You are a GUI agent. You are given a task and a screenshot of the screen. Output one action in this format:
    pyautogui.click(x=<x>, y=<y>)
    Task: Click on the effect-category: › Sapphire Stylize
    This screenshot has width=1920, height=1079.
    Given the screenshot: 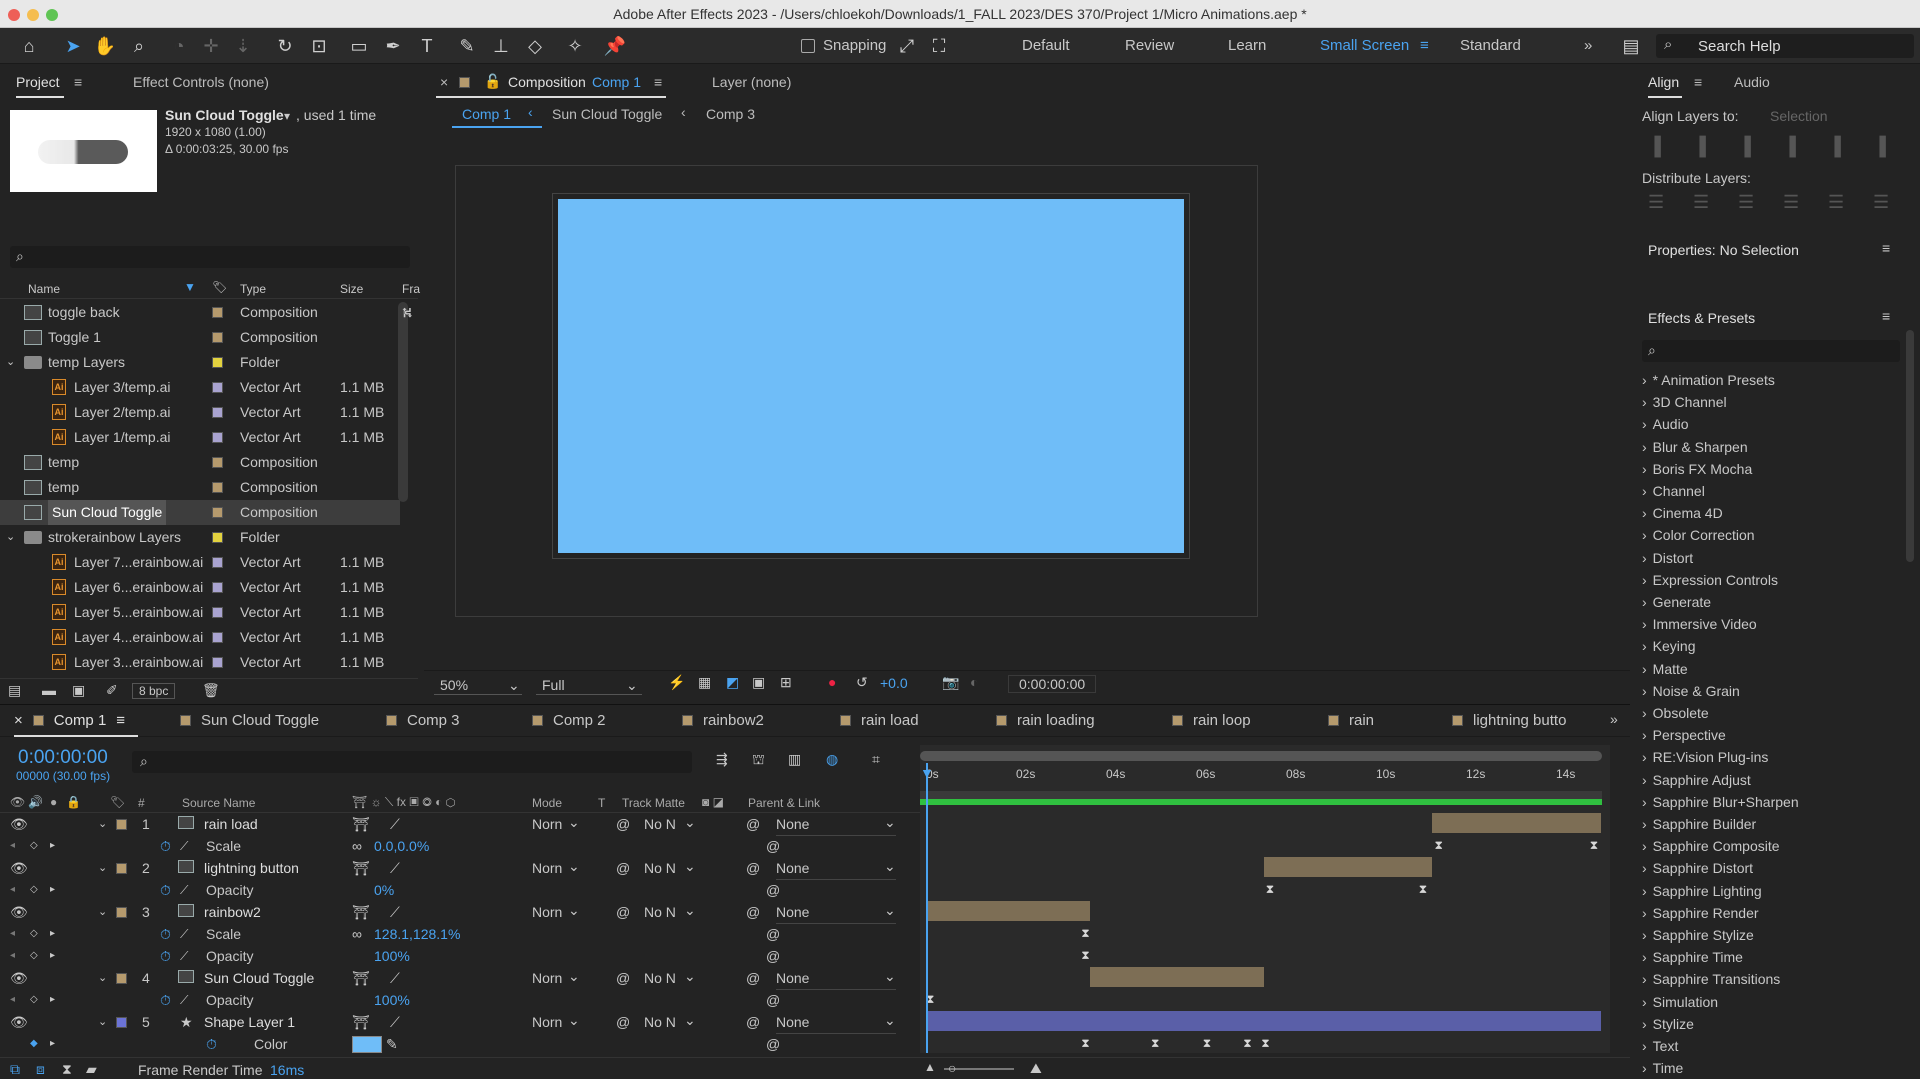 What is the action you would take?
    pyautogui.click(x=1698, y=935)
    